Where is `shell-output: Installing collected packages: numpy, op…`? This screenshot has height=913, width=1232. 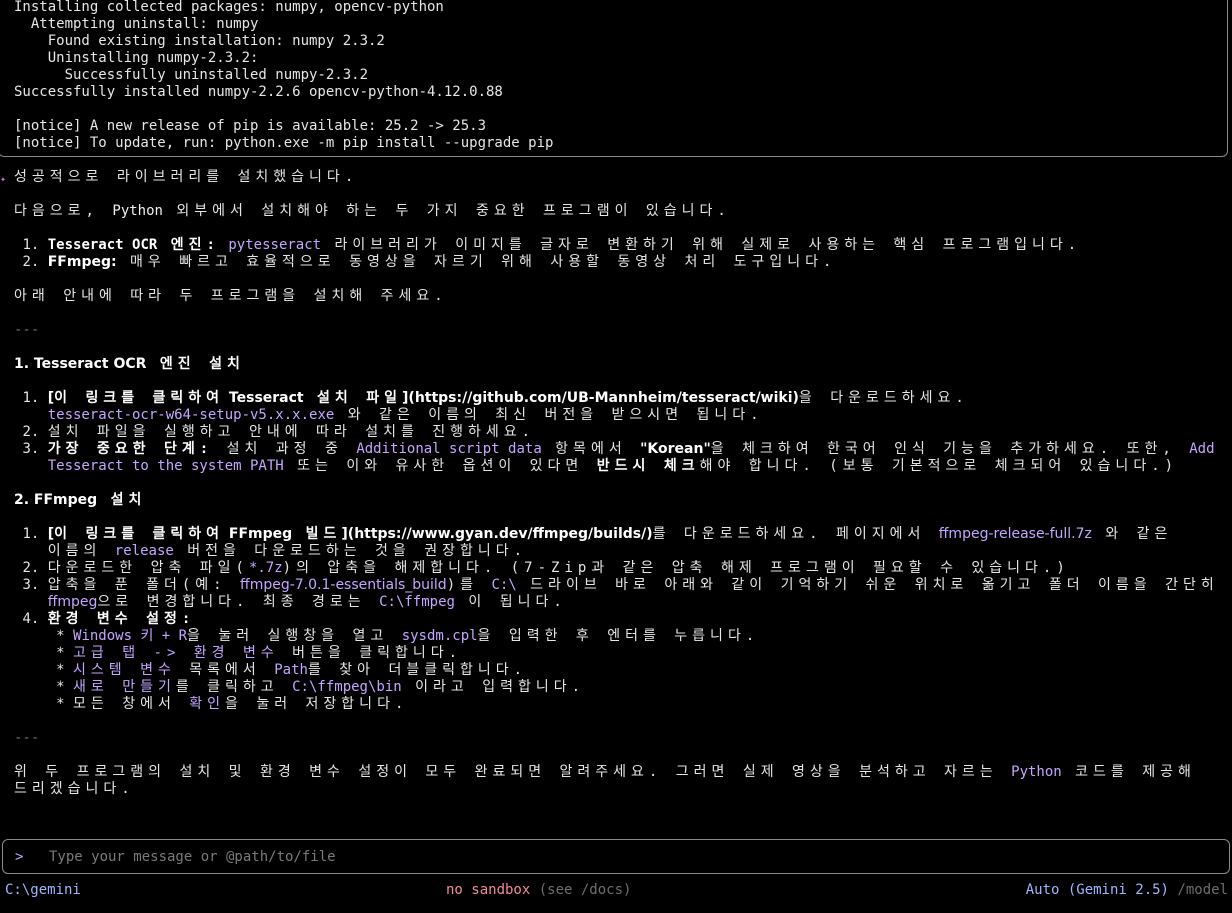
shell-output: Installing collected packages: numpy, op… is located at coordinates (283, 76).